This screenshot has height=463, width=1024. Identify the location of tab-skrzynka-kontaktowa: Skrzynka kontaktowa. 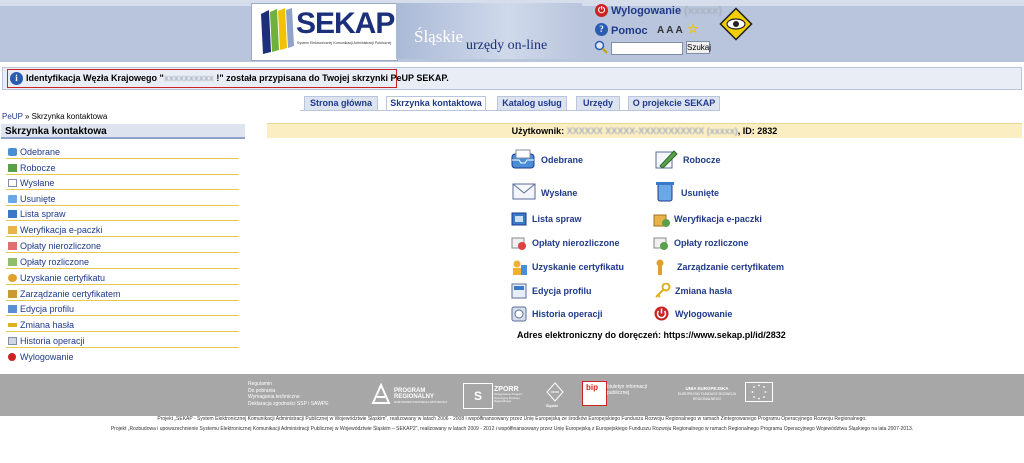
(436, 103).